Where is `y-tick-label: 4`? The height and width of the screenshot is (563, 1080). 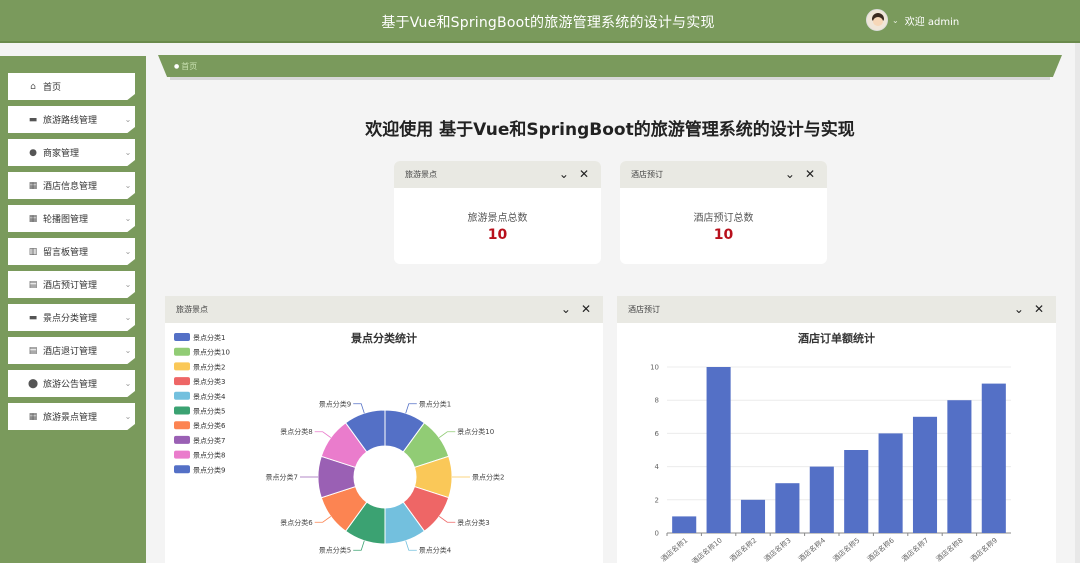 y-tick-label: 4 is located at coordinates (657, 467).